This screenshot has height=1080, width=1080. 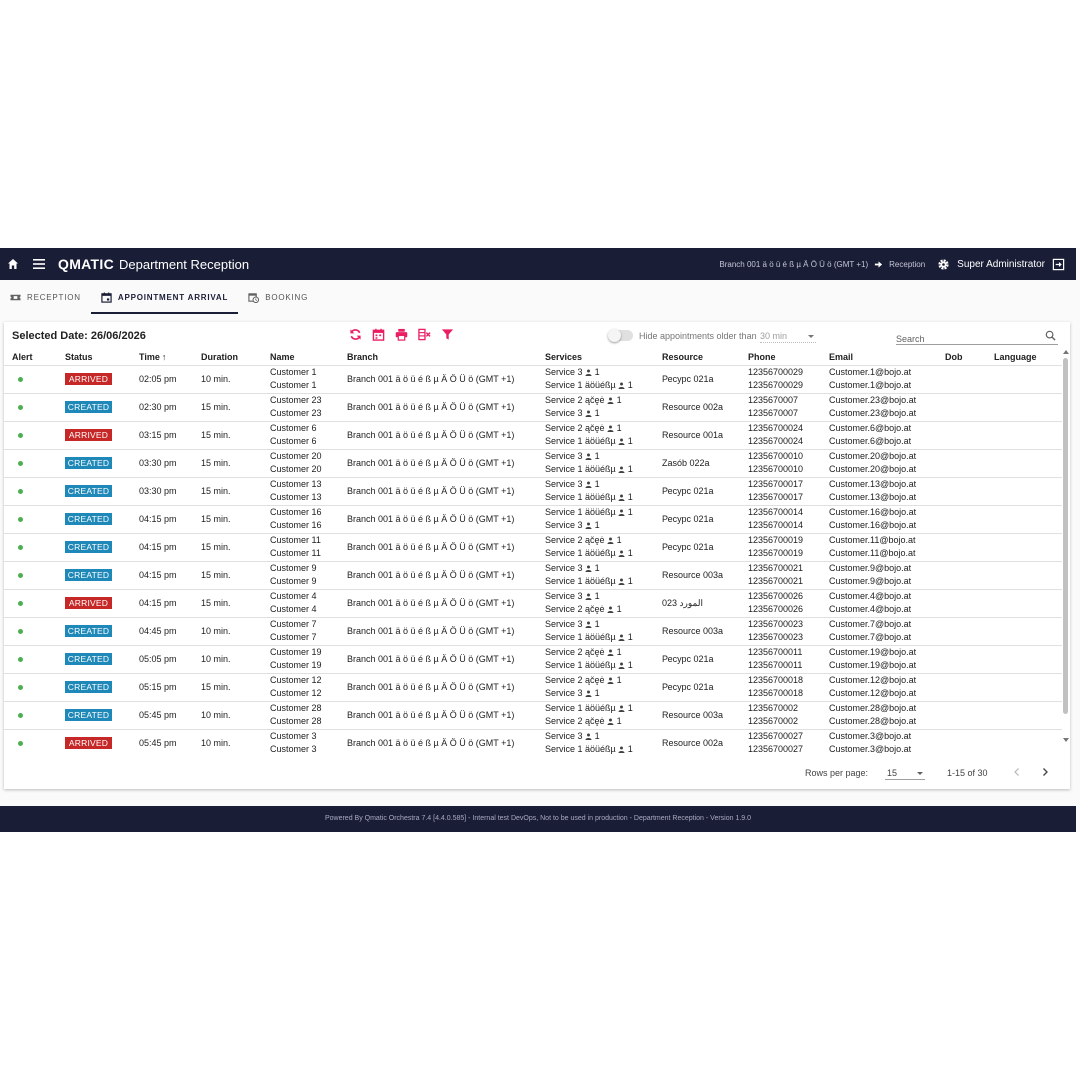 What do you see at coordinates (575, 721) in the screenshot?
I see `service-name: Service 2 ąčęė` at bounding box center [575, 721].